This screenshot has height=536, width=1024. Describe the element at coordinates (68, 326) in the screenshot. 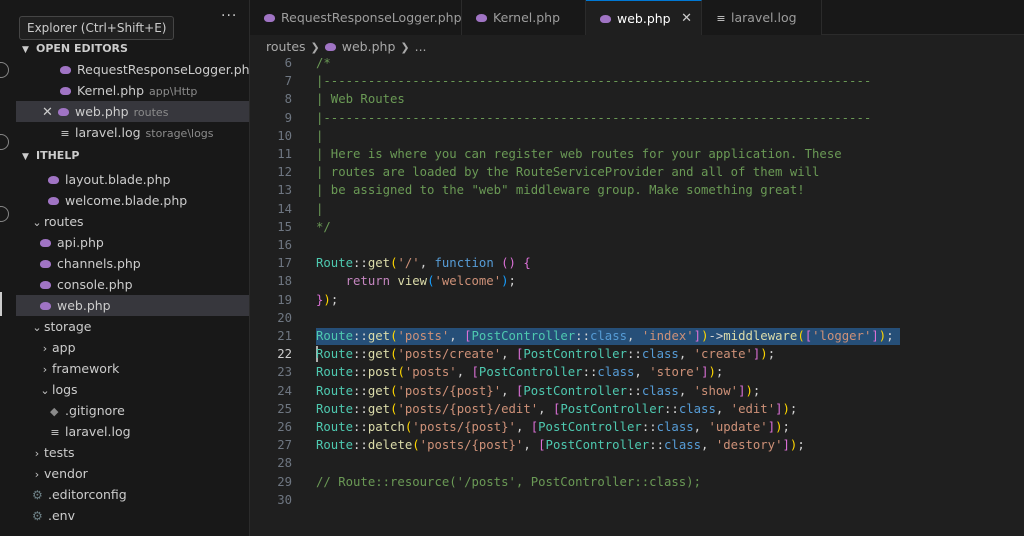

I see `folder-label: storage` at that location.